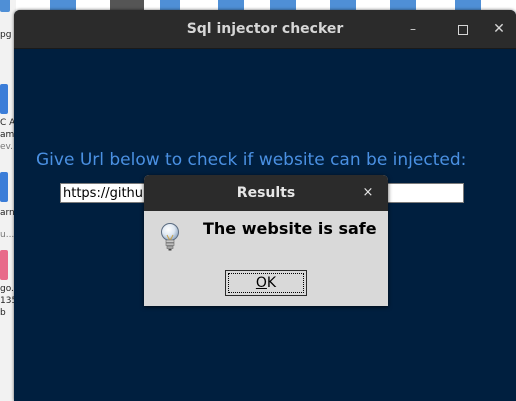  What do you see at coordinates (6, 35) in the screenshot?
I see `desktop-icon-label: pg` at bounding box center [6, 35].